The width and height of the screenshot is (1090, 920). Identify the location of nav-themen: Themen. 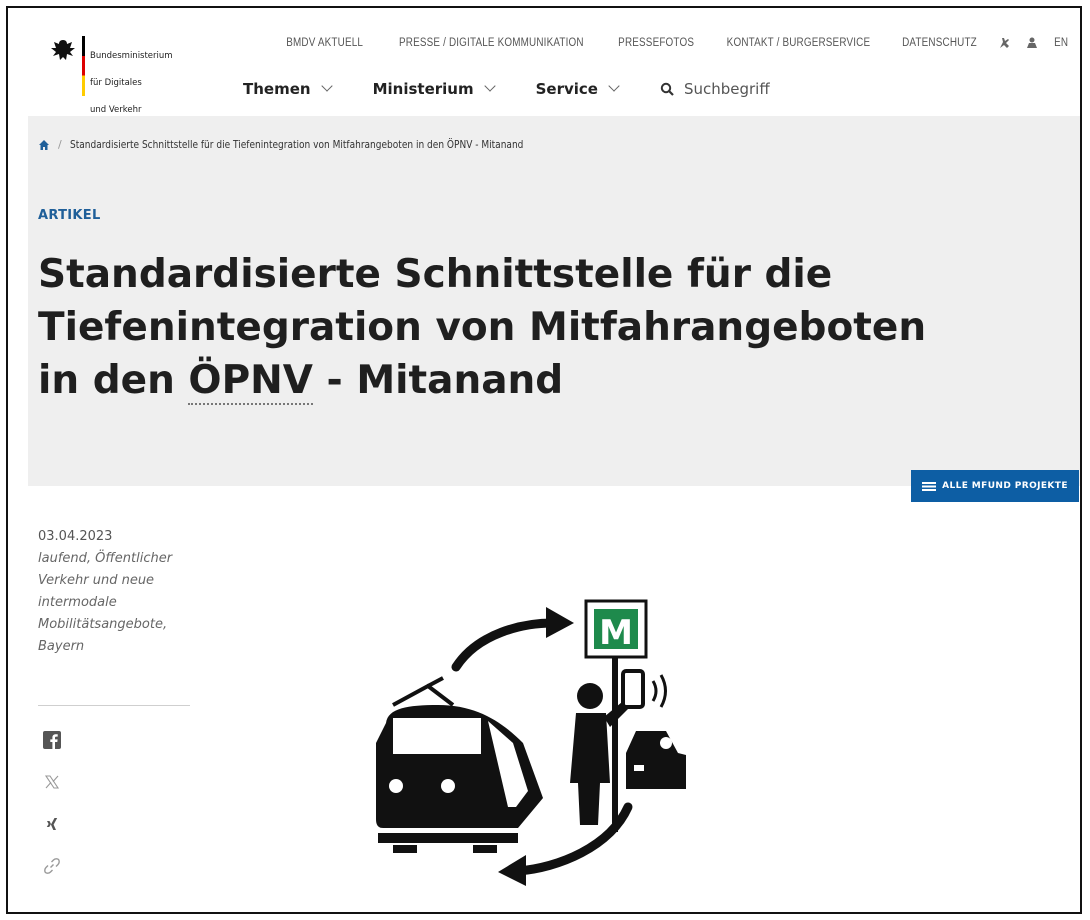
(288, 89).